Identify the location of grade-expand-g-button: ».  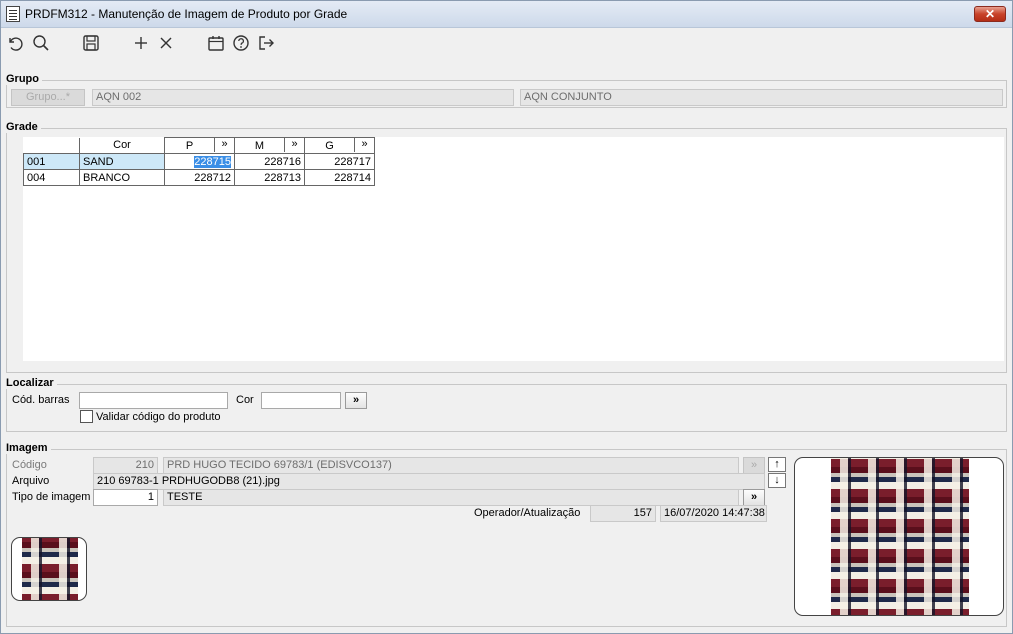
(364, 145).